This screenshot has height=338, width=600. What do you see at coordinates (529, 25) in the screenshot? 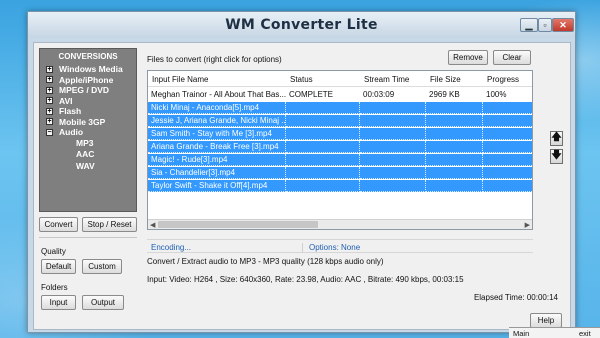
I see `minimize-button: ▁` at bounding box center [529, 25].